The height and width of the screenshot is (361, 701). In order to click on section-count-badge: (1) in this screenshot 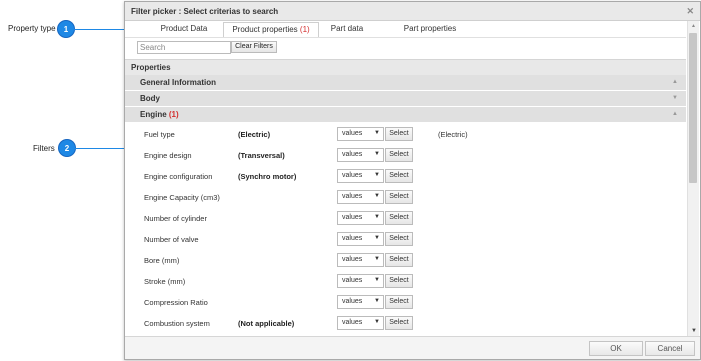, I will do `click(173, 114)`.